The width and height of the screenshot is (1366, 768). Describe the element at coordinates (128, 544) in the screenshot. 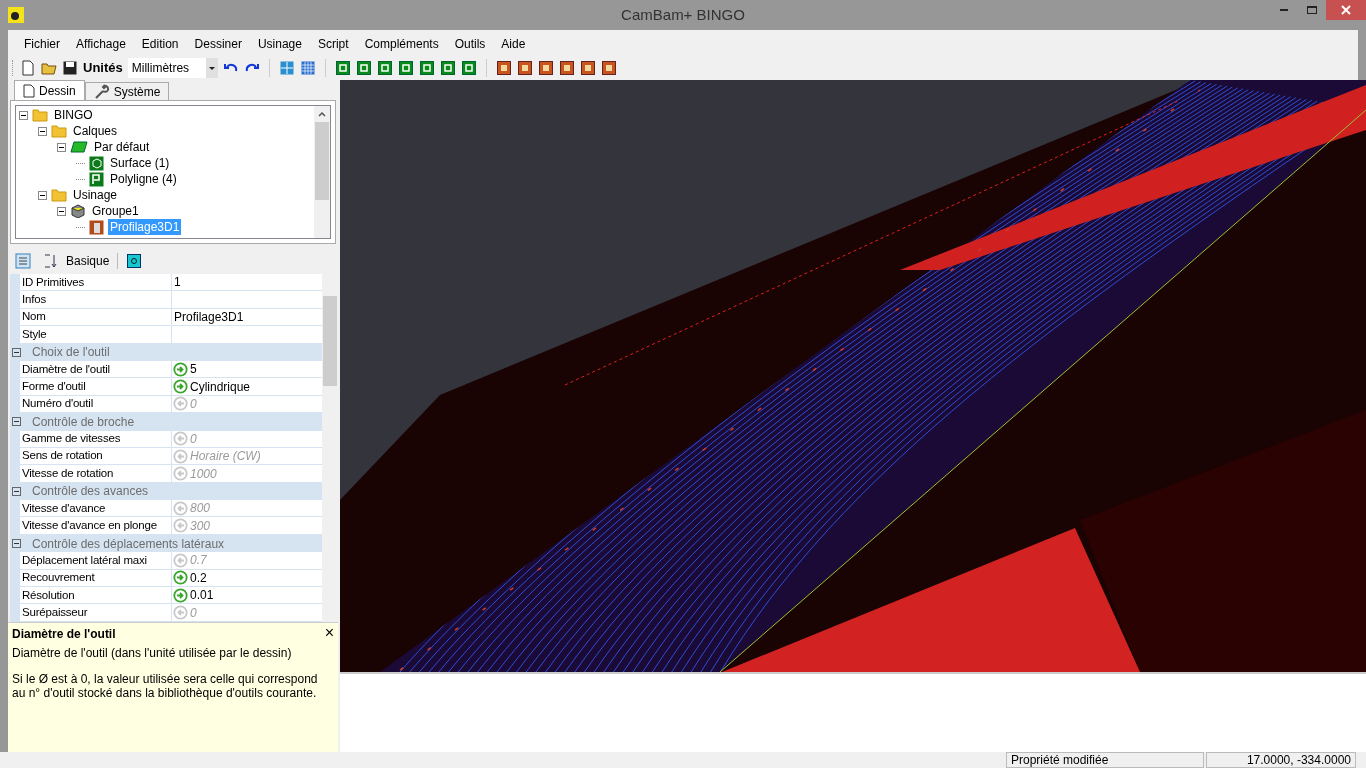

I see `category-label: Contrôle des déplacements latéraux` at that location.